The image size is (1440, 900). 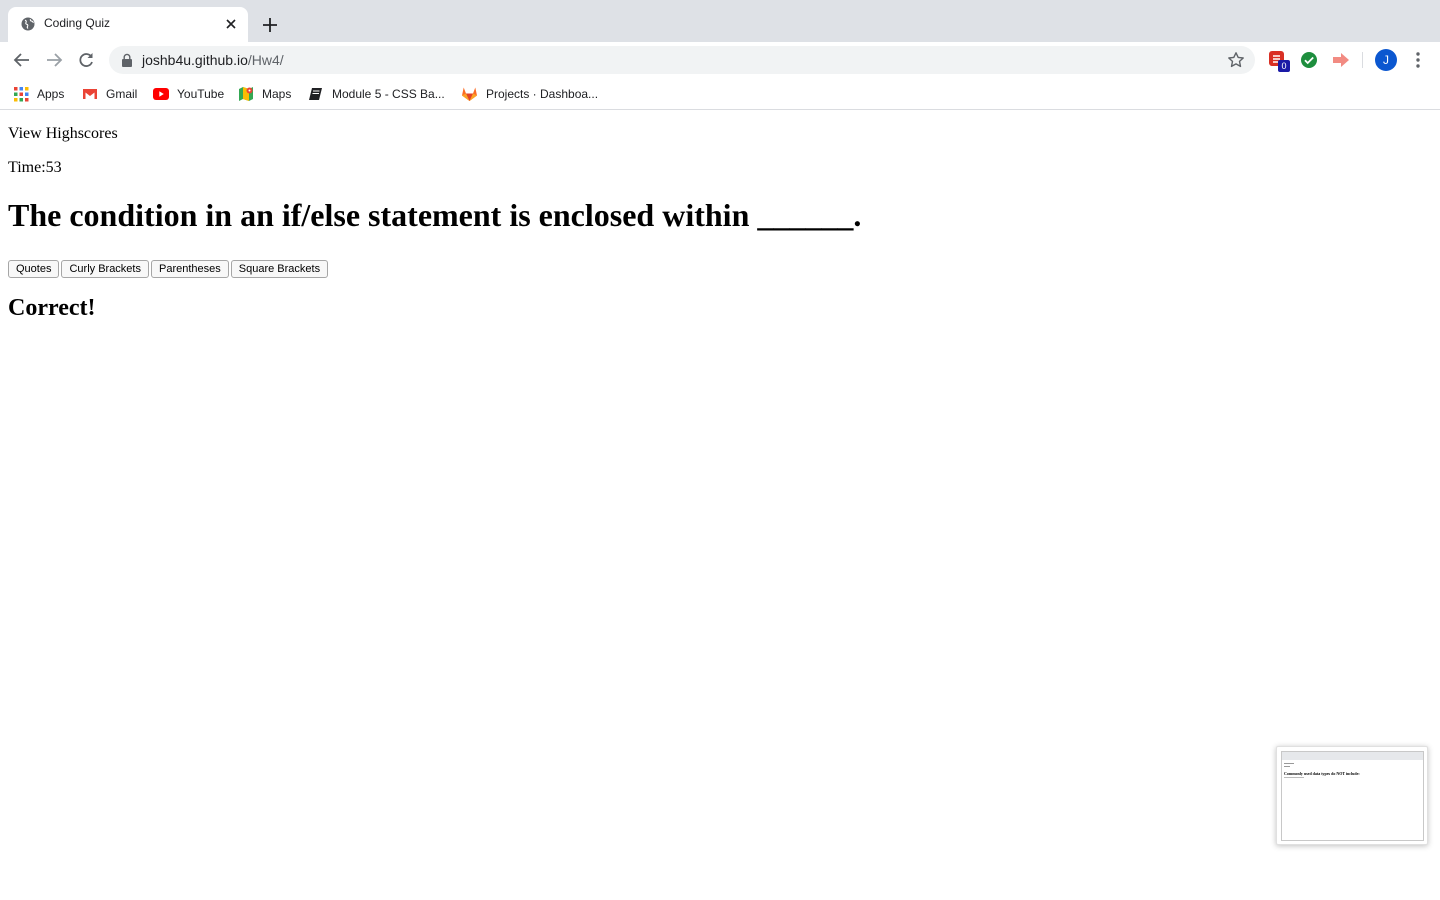 I want to click on bookmark-label: Maps, so click(x=277, y=94).